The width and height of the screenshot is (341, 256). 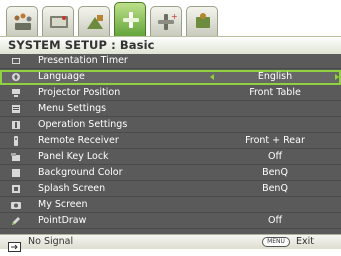 What do you see at coordinates (212, 77) in the screenshot?
I see `arrow-left-icon` at bounding box center [212, 77].